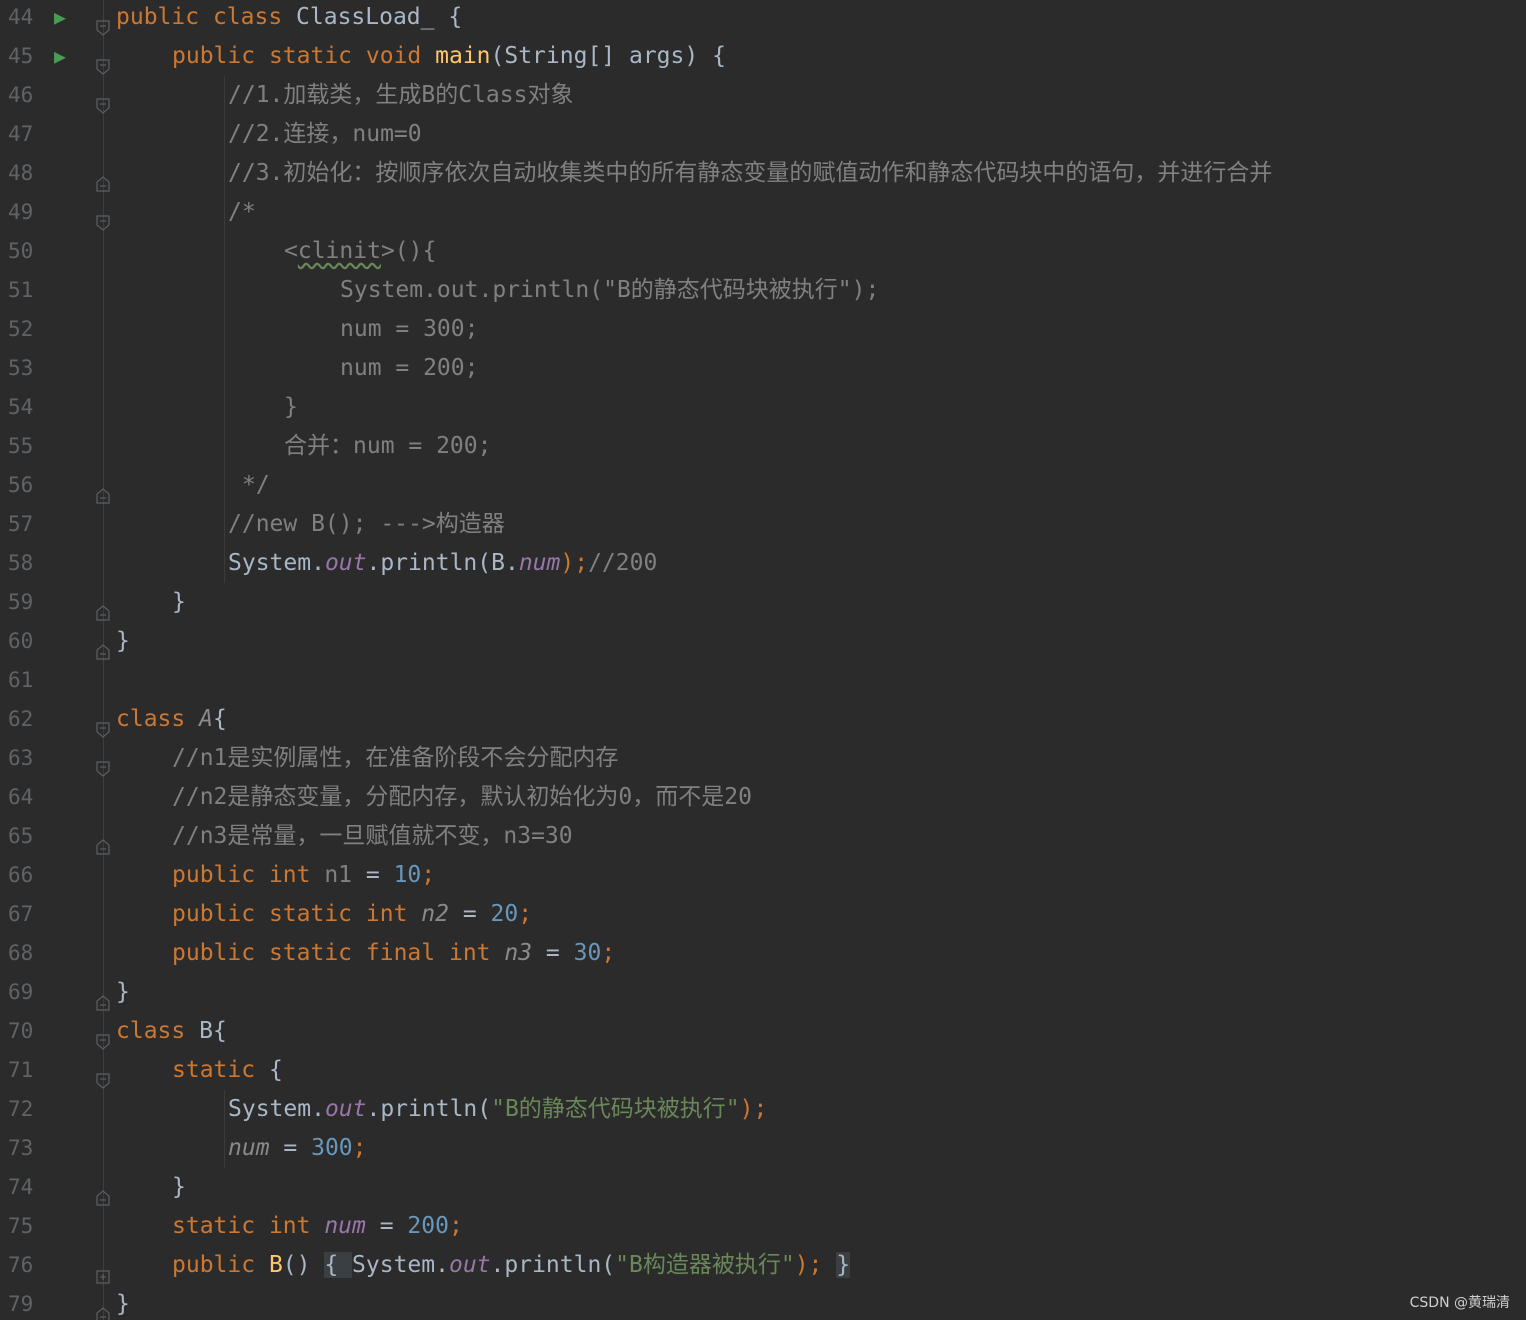 Image resolution: width=1526 pixels, height=1320 pixels. I want to click on line-number: 74, so click(21, 1187).